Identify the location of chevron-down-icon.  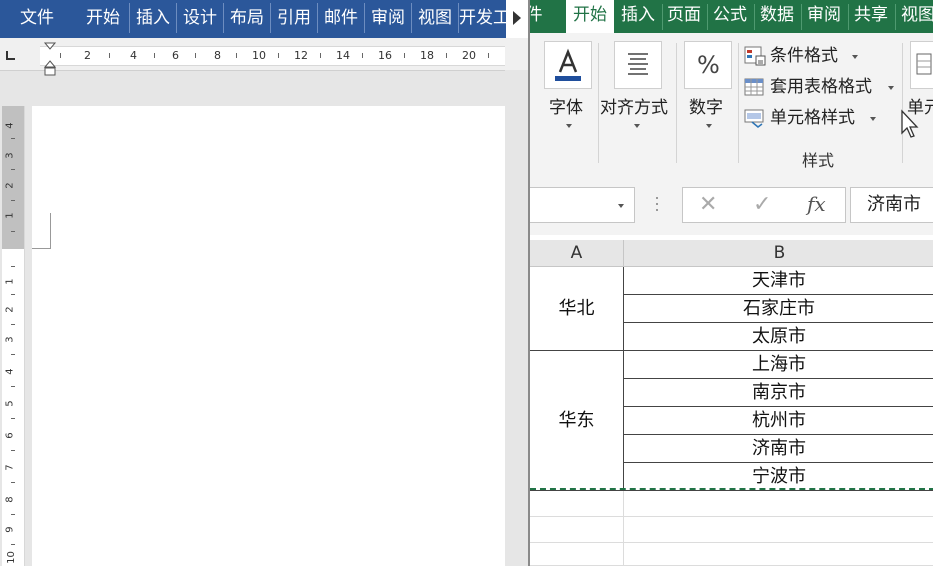
(621, 206).